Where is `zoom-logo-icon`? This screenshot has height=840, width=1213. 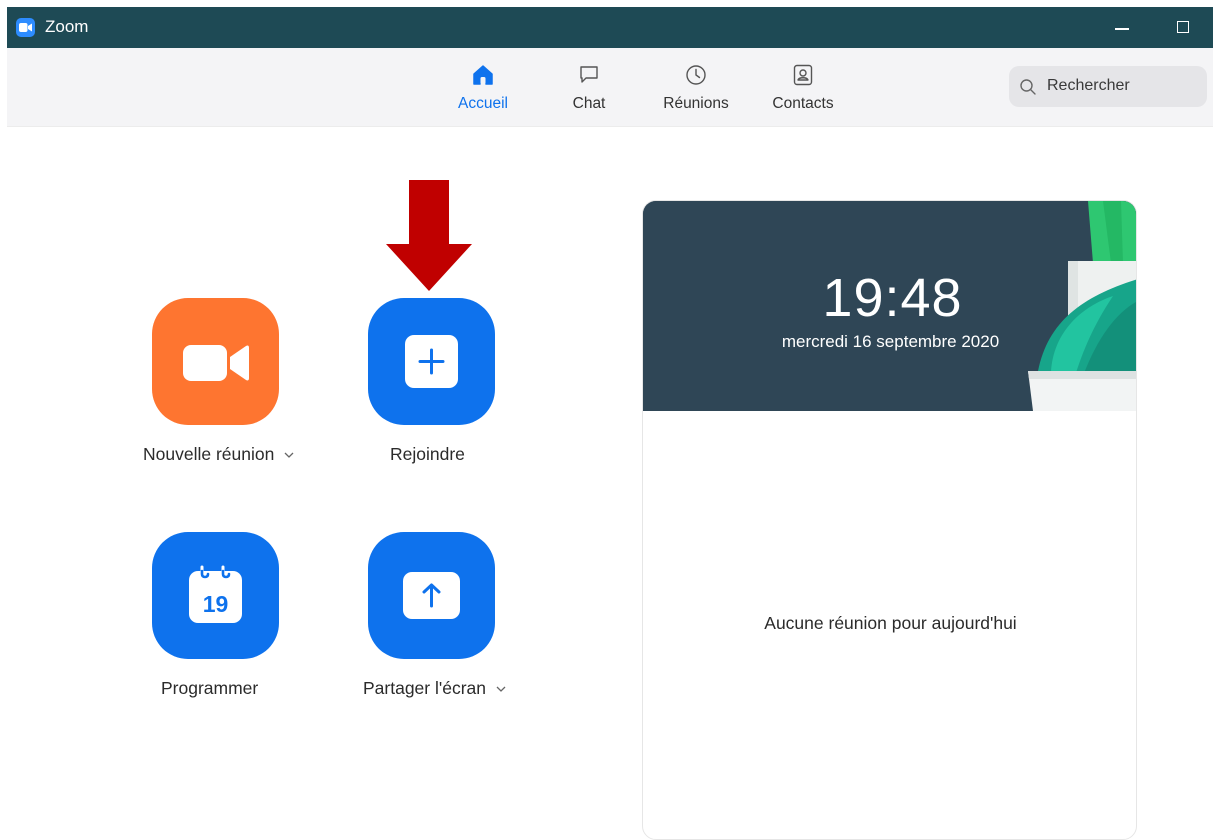
zoom-logo-icon is located at coordinates (25, 27).